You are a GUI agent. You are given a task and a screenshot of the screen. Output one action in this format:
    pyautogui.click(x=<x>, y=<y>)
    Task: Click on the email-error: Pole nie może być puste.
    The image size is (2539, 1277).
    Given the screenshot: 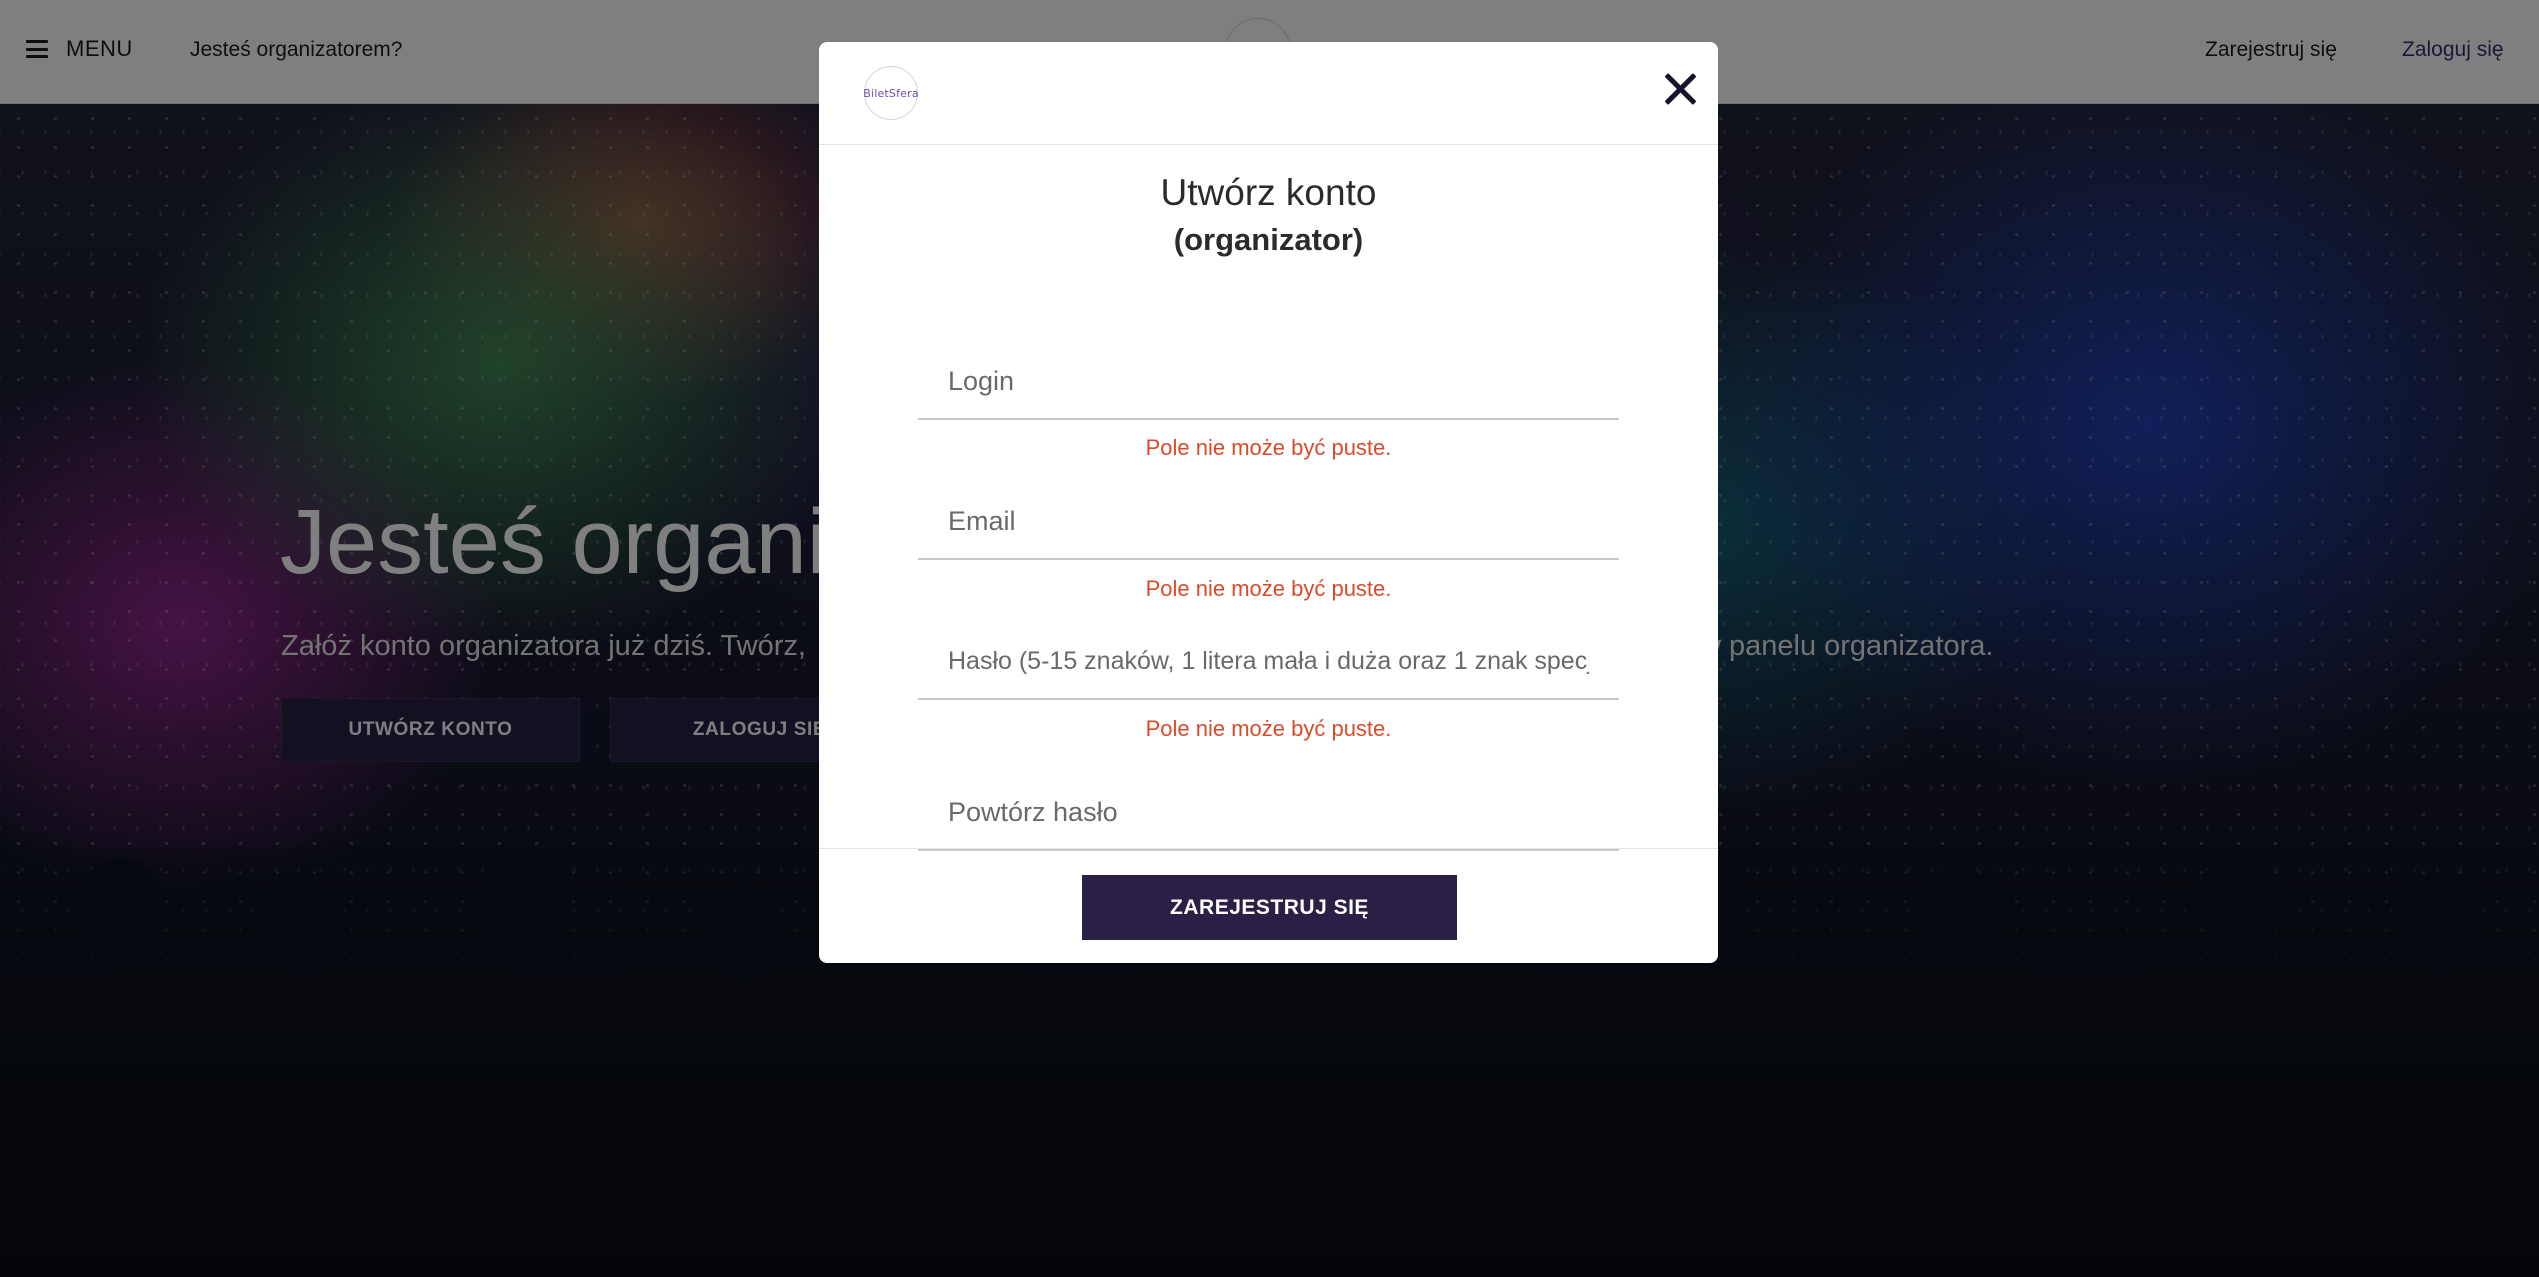 What is the action you would take?
    pyautogui.click(x=1268, y=588)
    